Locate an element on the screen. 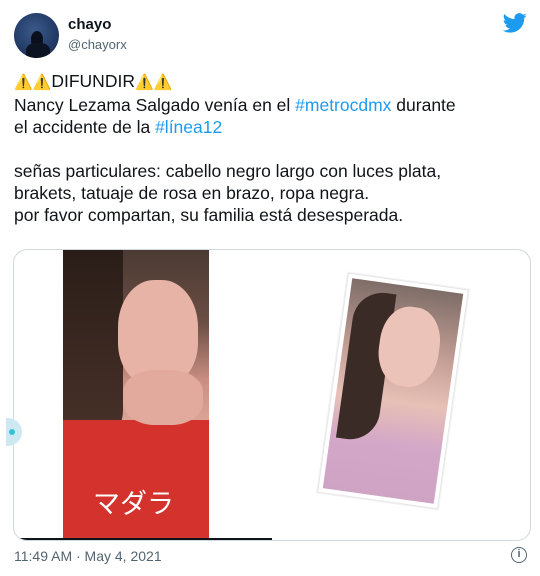  display-name: chayo is located at coordinates (89, 24).